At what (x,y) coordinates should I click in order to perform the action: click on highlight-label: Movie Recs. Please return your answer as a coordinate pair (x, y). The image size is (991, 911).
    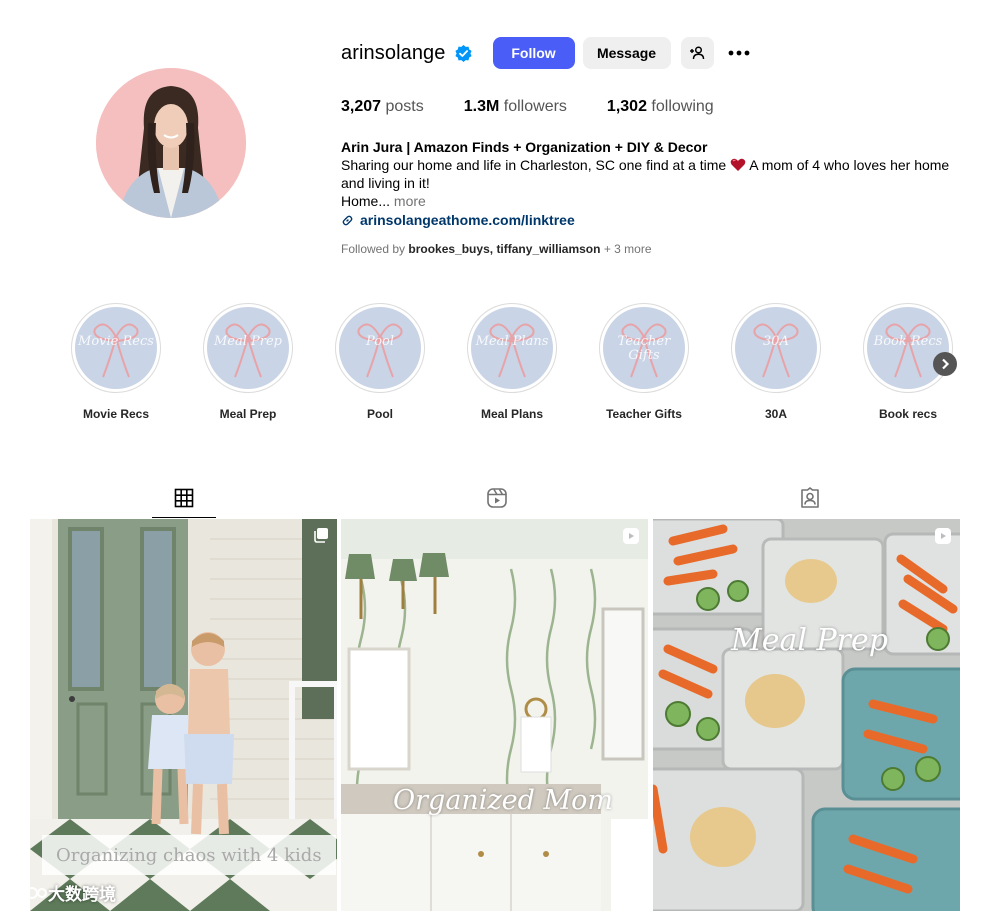
    Looking at the image, I should click on (116, 414).